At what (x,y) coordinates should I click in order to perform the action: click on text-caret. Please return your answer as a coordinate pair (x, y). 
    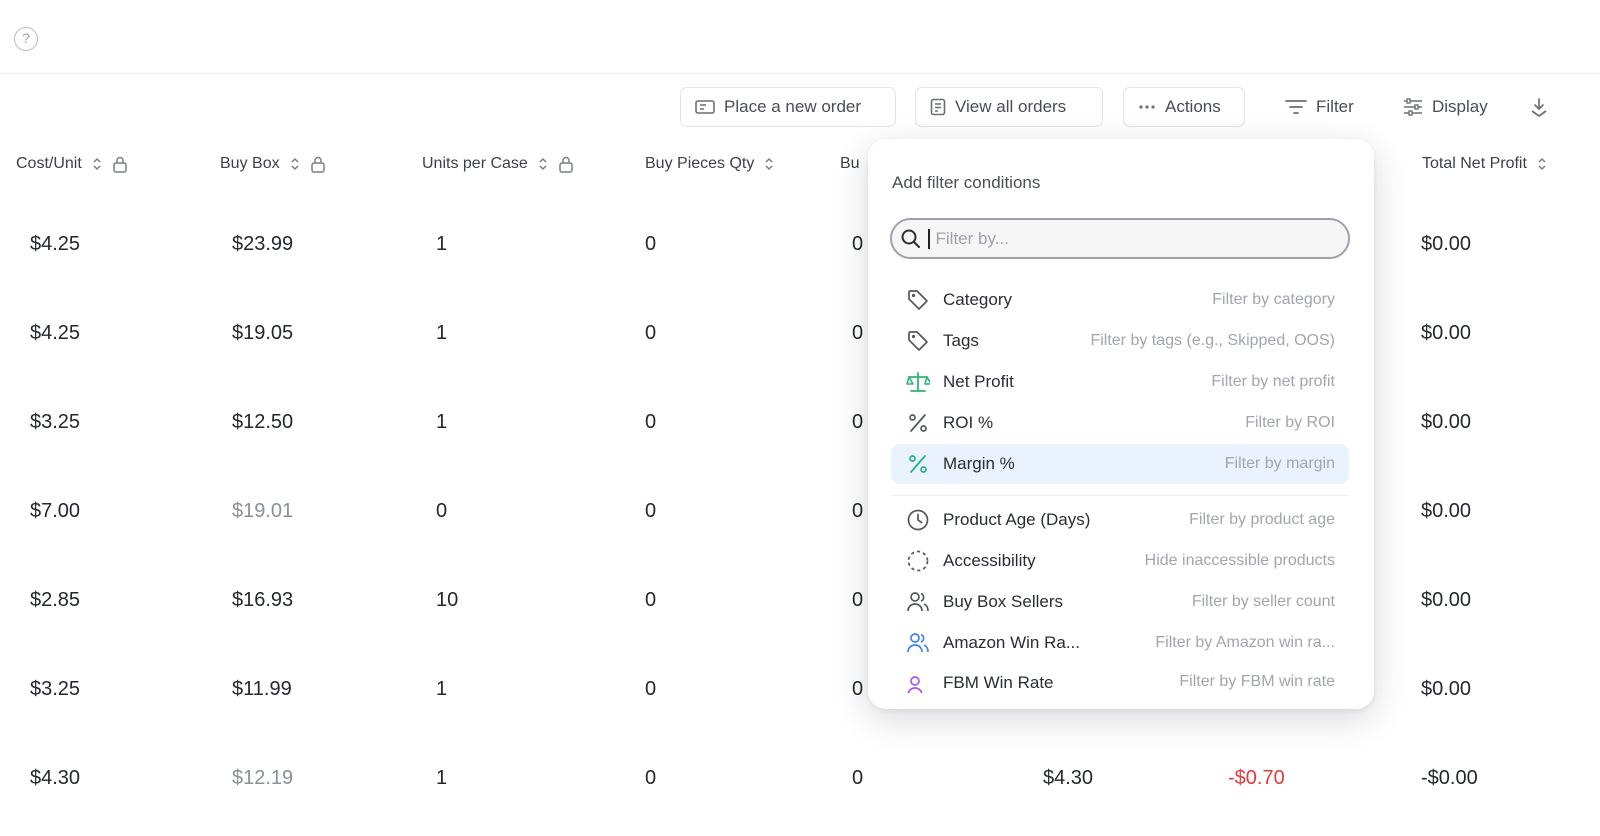
    Looking at the image, I should click on (929, 238).